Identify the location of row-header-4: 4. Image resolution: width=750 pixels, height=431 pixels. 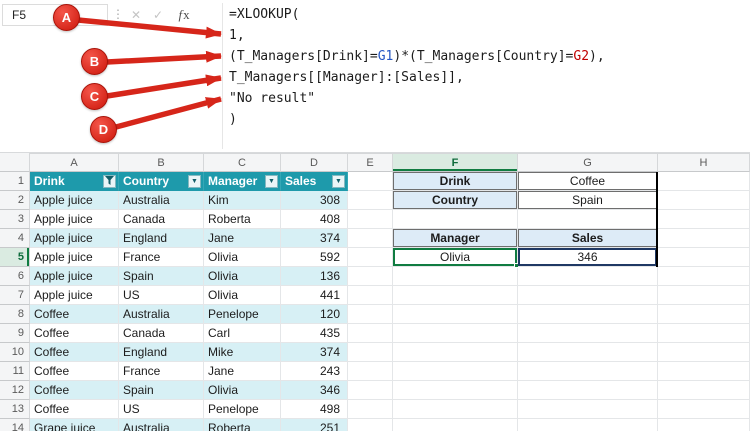
(15, 238).